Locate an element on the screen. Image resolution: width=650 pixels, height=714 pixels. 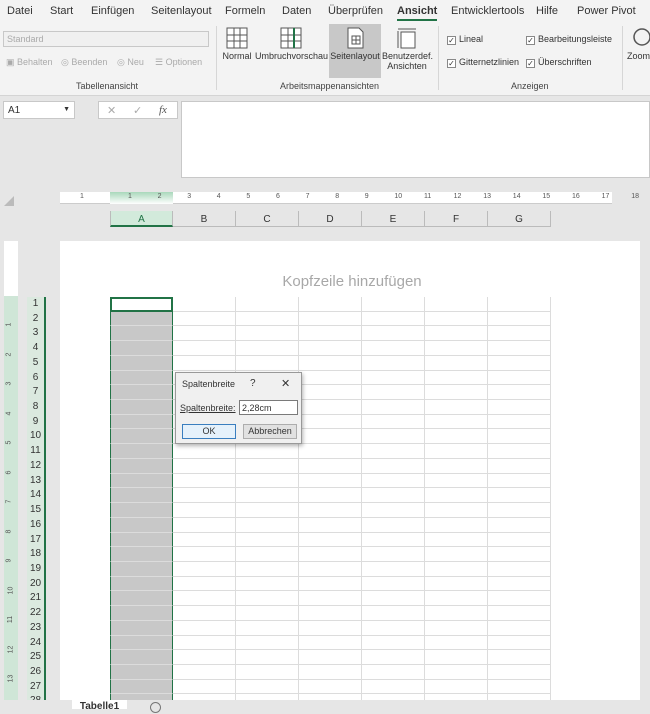
cell-G20 is located at coordinates (519, 584).